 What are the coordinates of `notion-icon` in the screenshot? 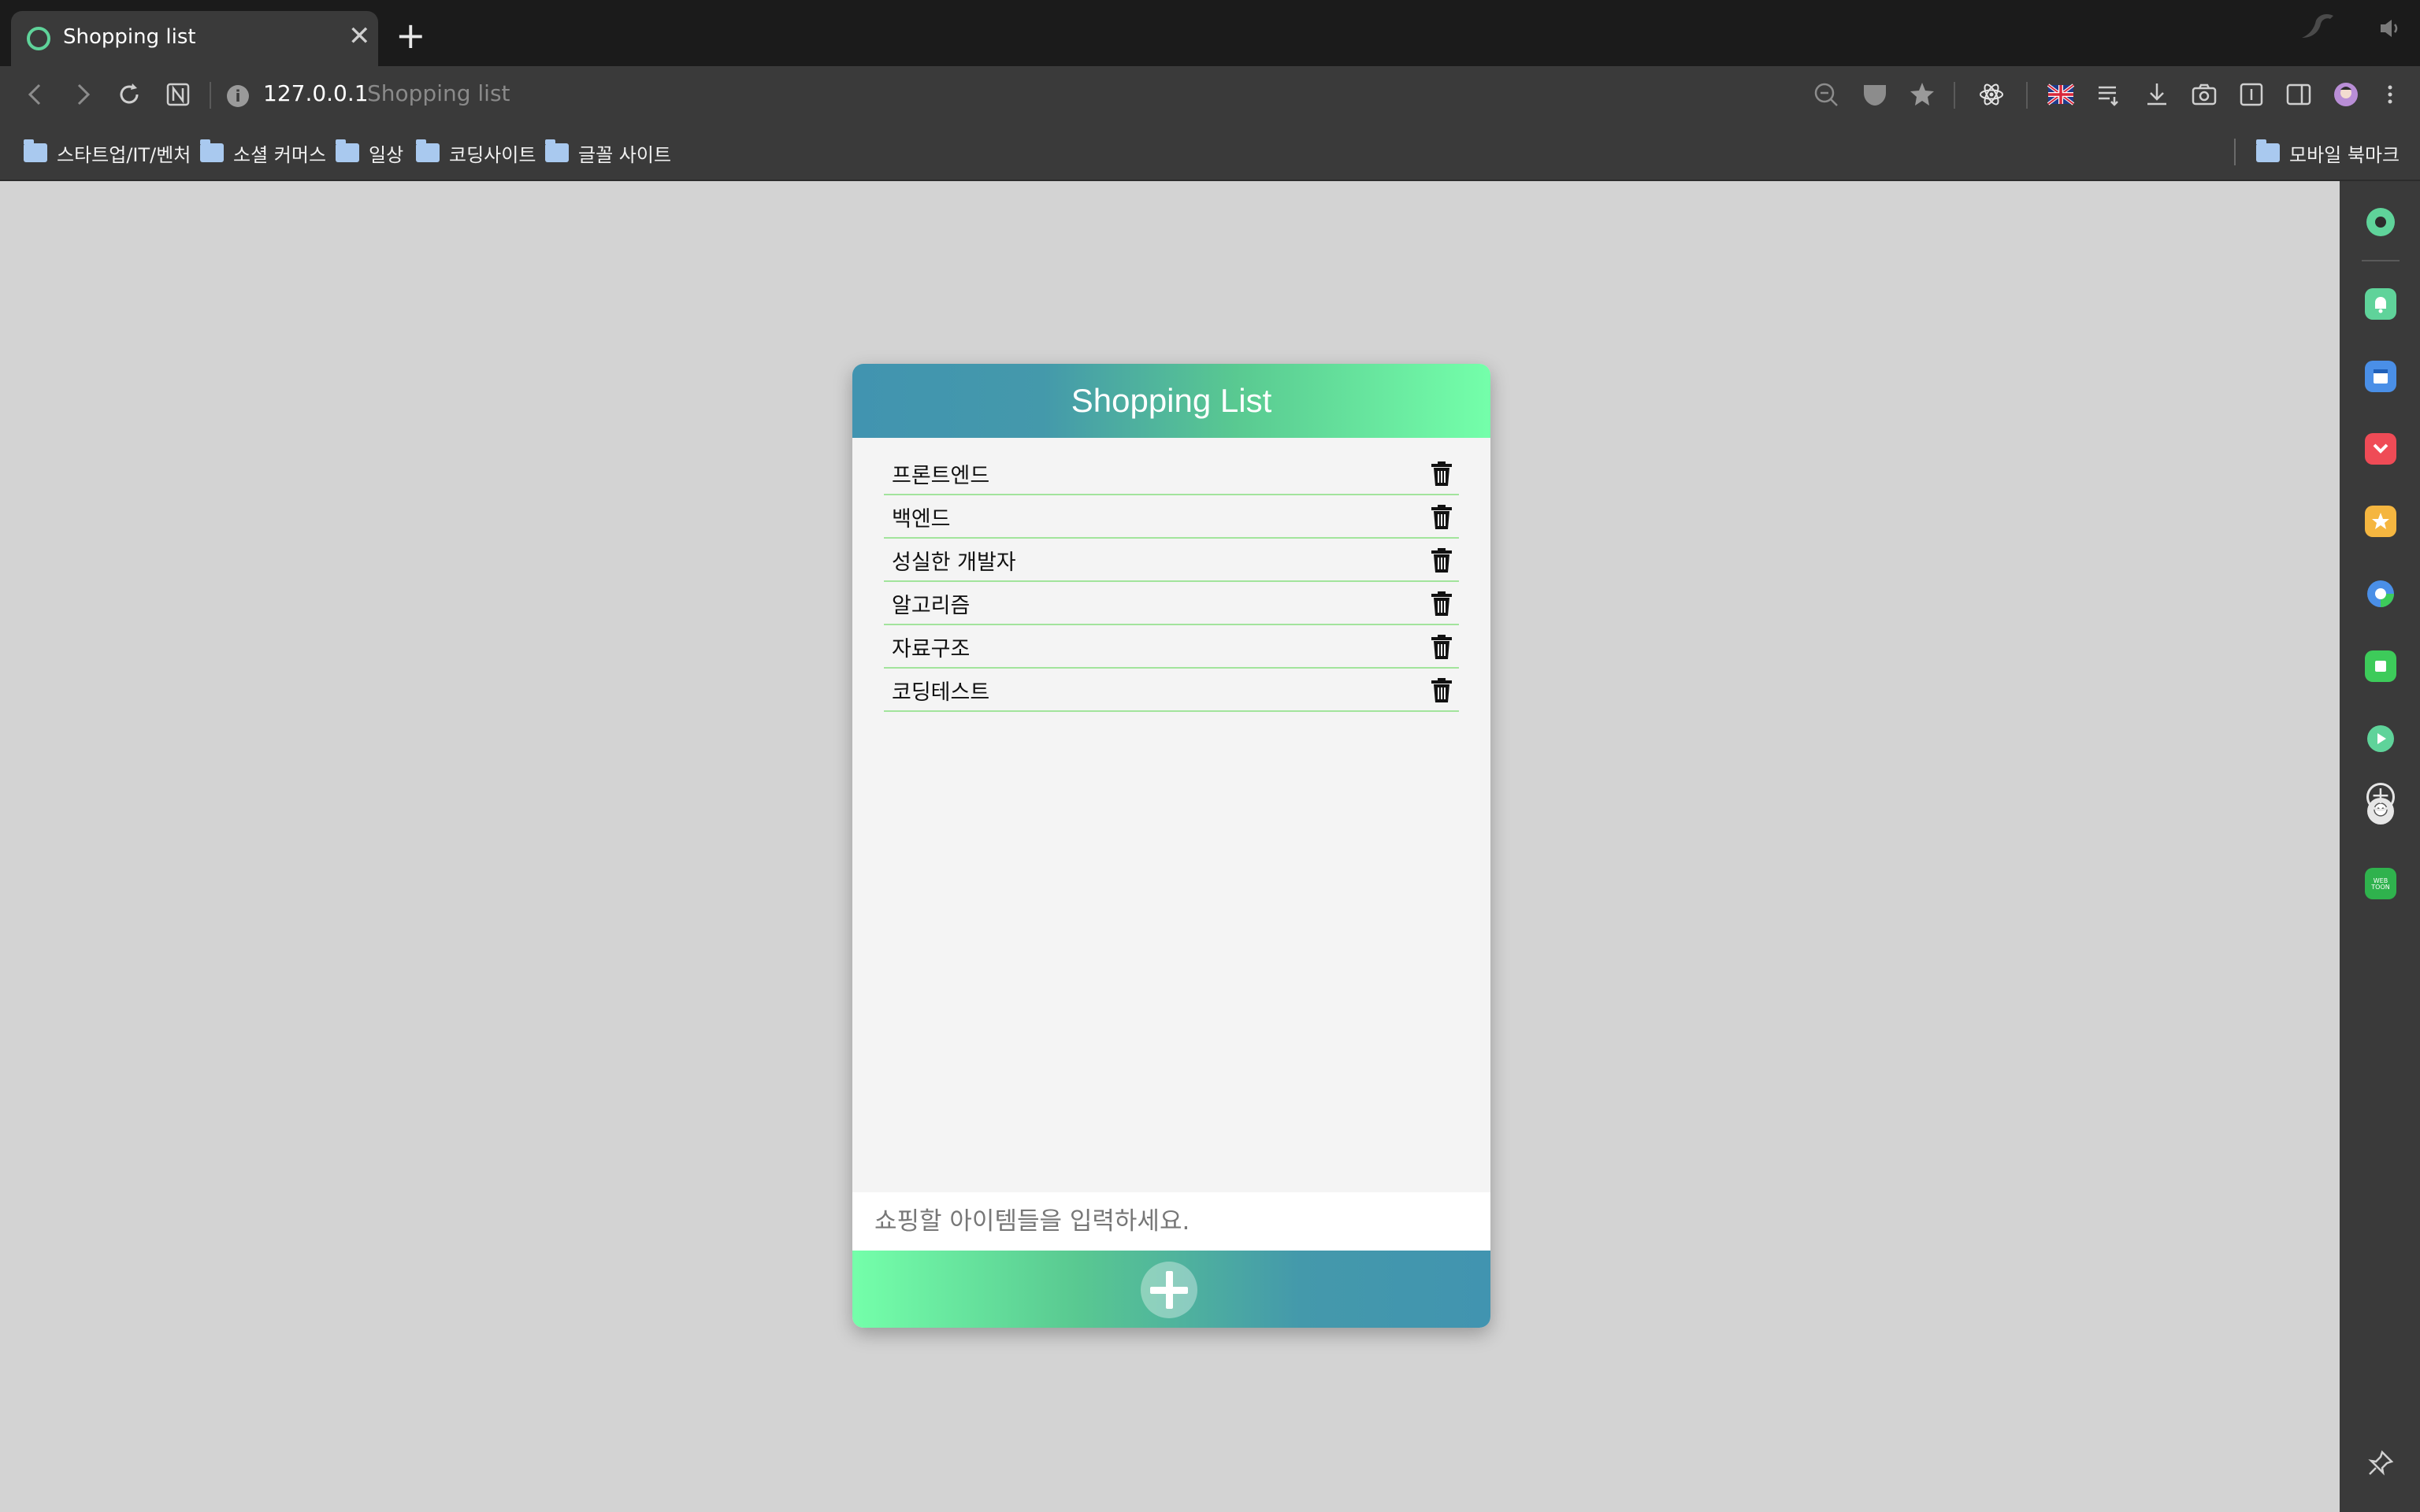 It's located at (178, 94).